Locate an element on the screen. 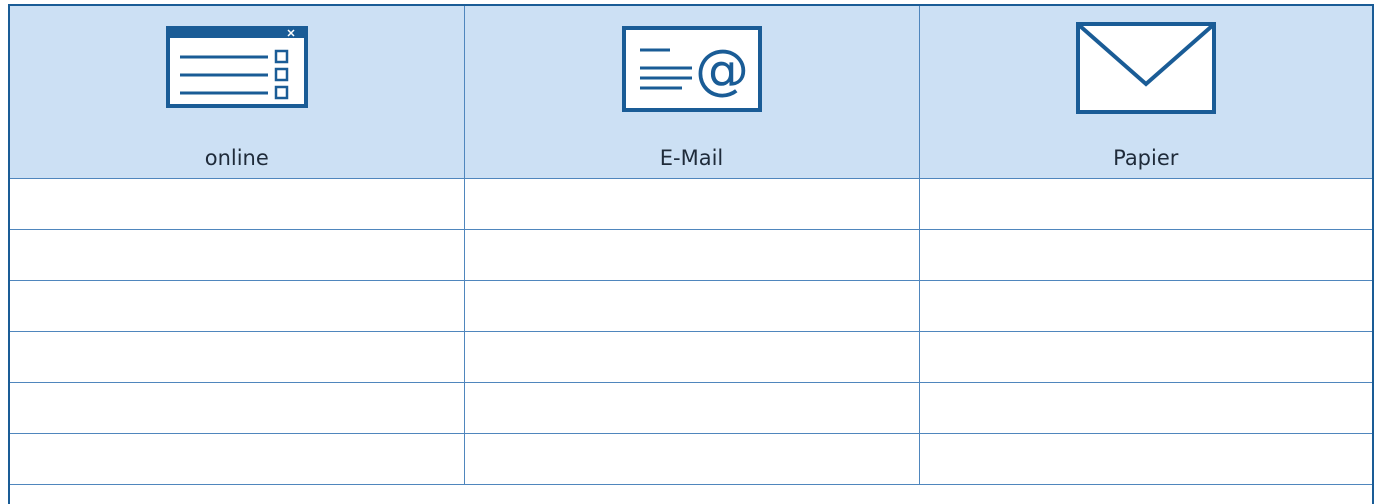 The width and height of the screenshot is (1376, 504). envelope-icon is located at coordinates (1145, 68).